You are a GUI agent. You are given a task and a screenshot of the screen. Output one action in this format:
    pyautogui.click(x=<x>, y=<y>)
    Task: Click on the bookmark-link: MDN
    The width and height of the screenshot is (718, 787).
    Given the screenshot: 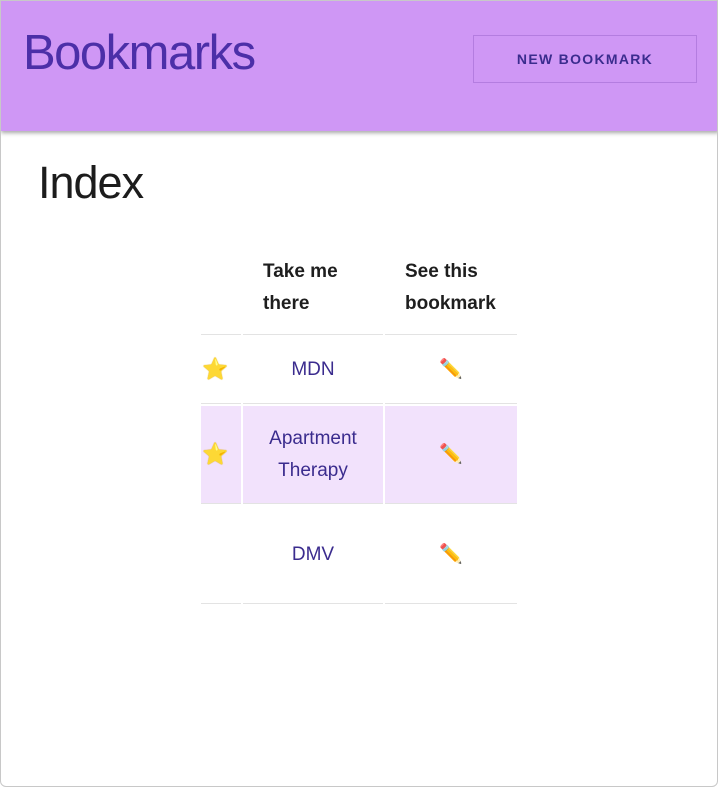 What is the action you would take?
    pyautogui.click(x=312, y=369)
    